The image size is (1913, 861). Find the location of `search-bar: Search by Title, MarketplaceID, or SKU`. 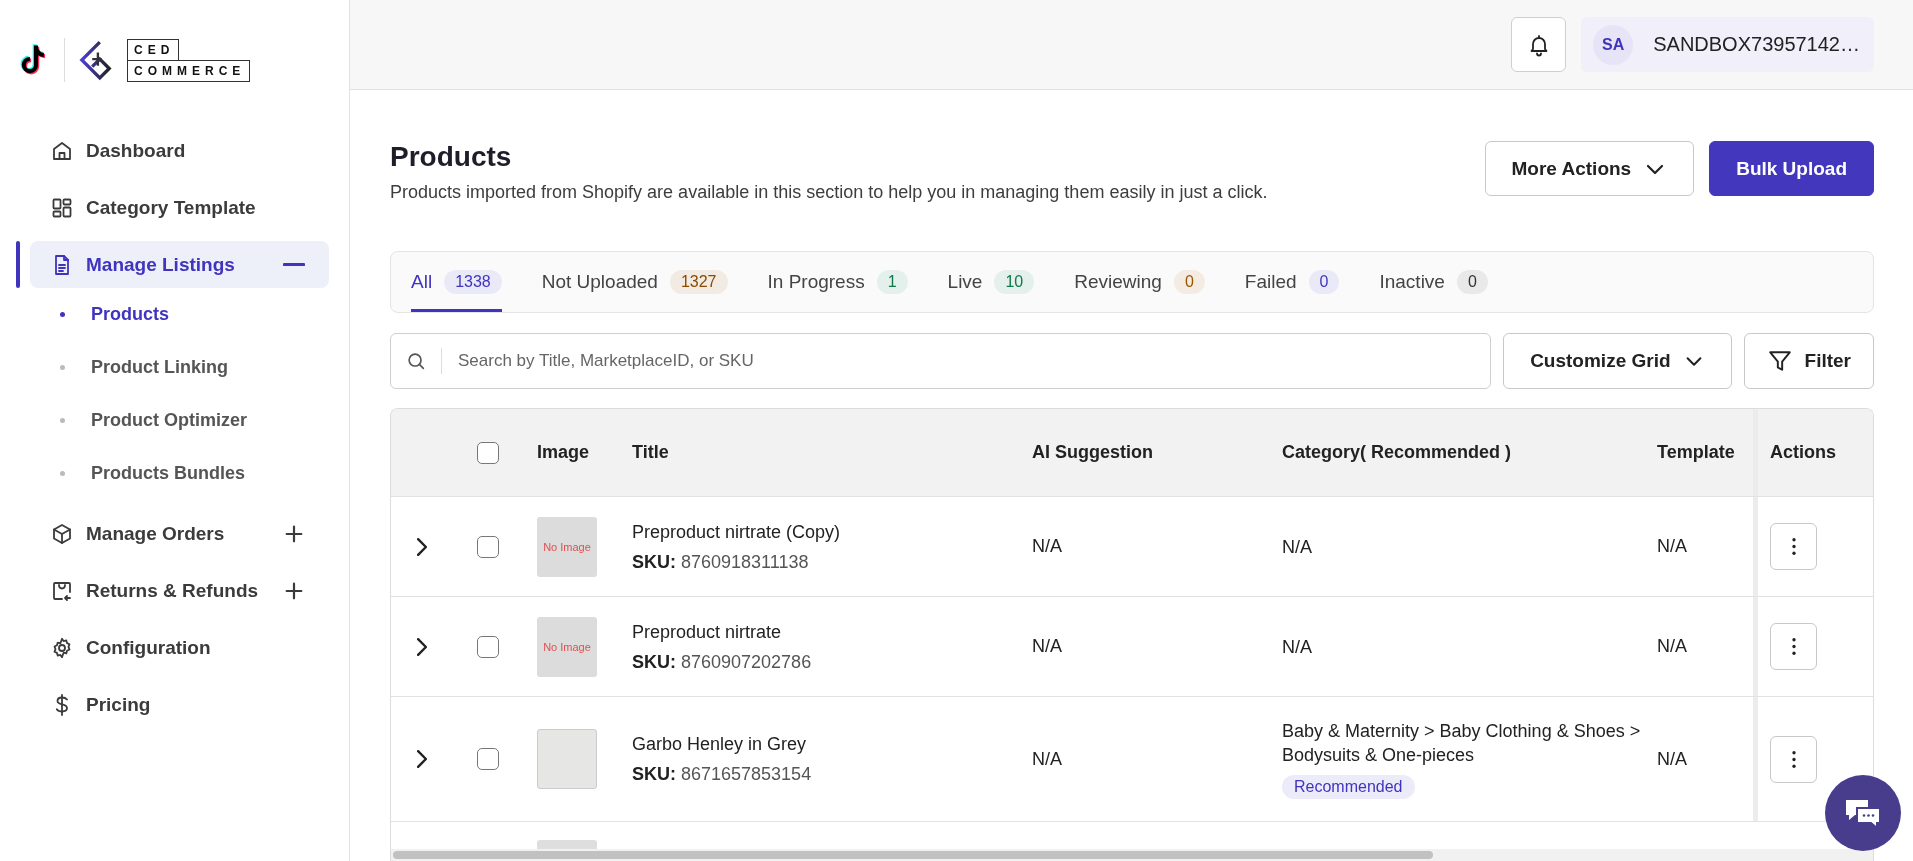

search-bar: Search by Title, MarketplaceID, or SKU is located at coordinates (941, 361).